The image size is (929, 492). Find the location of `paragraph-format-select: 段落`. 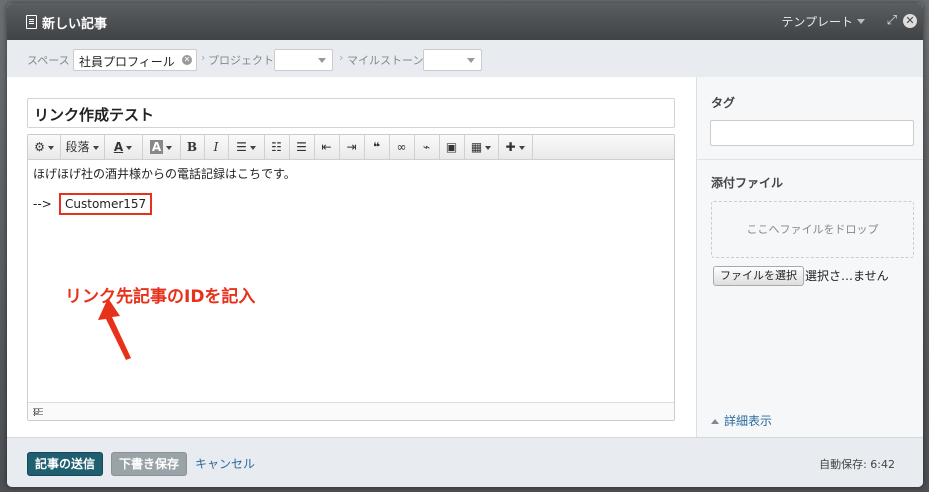

paragraph-format-select: 段落 is located at coordinates (82, 147).